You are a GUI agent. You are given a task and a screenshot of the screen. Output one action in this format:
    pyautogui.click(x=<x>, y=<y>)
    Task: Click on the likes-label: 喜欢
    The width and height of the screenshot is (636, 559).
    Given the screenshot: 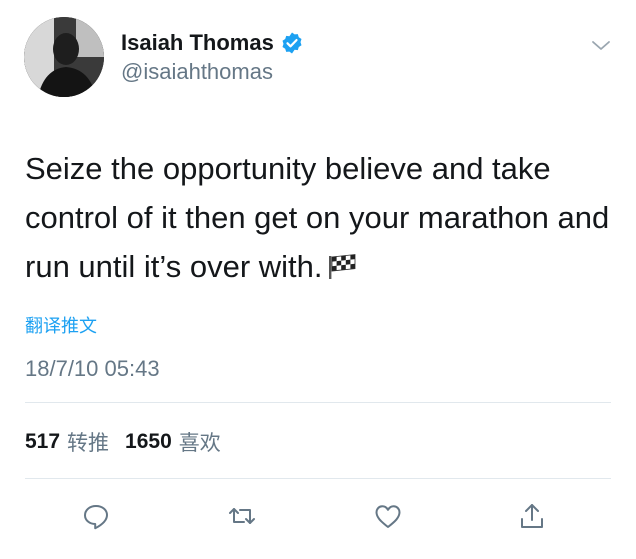 What is the action you would take?
    pyautogui.click(x=200, y=442)
    